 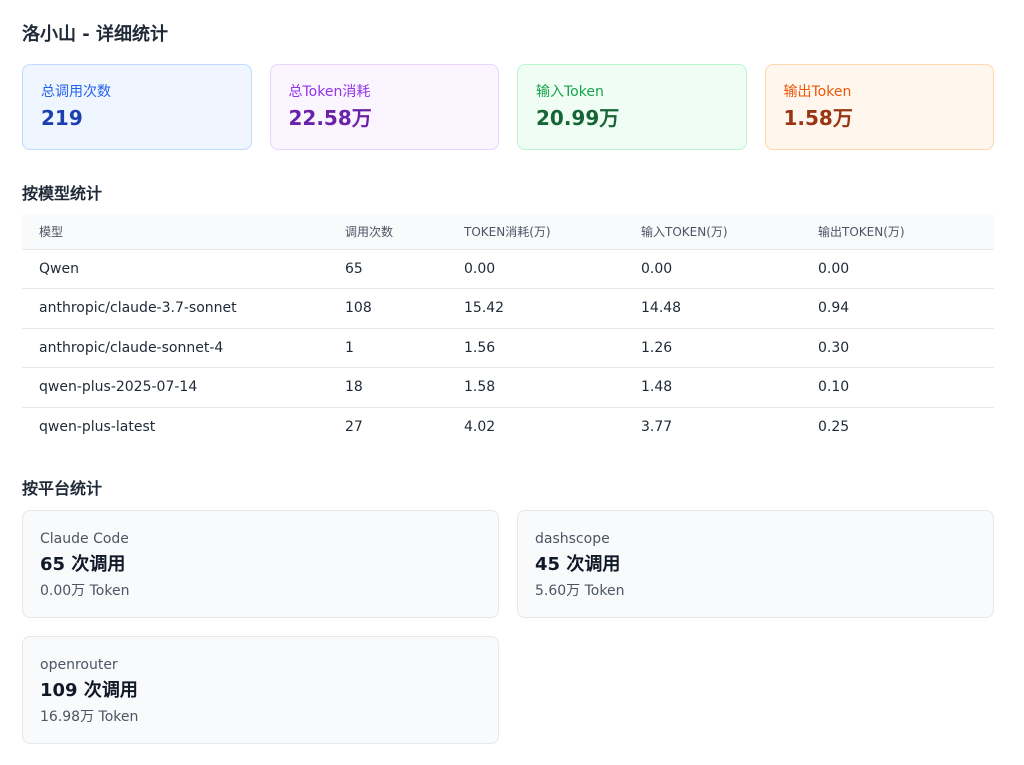 What do you see at coordinates (906, 232) in the screenshot?
I see `col-output-header: 输出TOKEN(万)` at bounding box center [906, 232].